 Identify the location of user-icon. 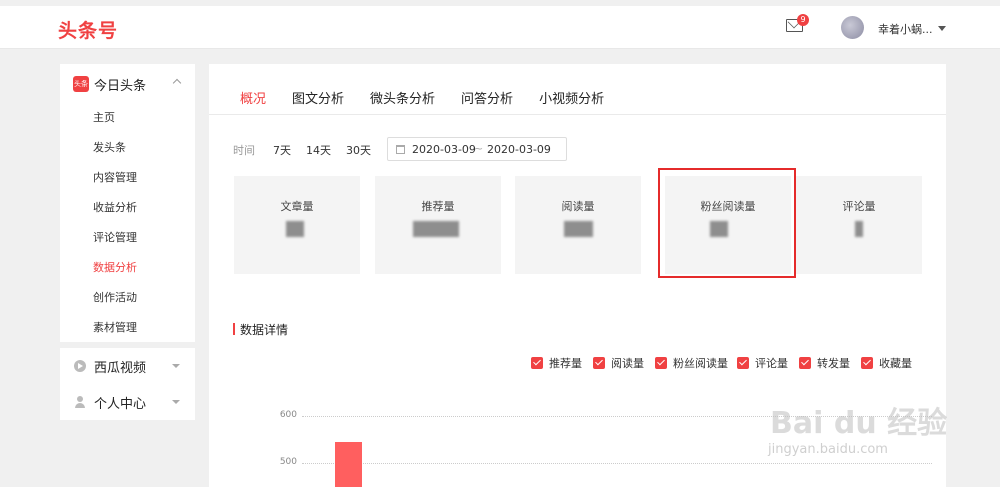
(80, 402).